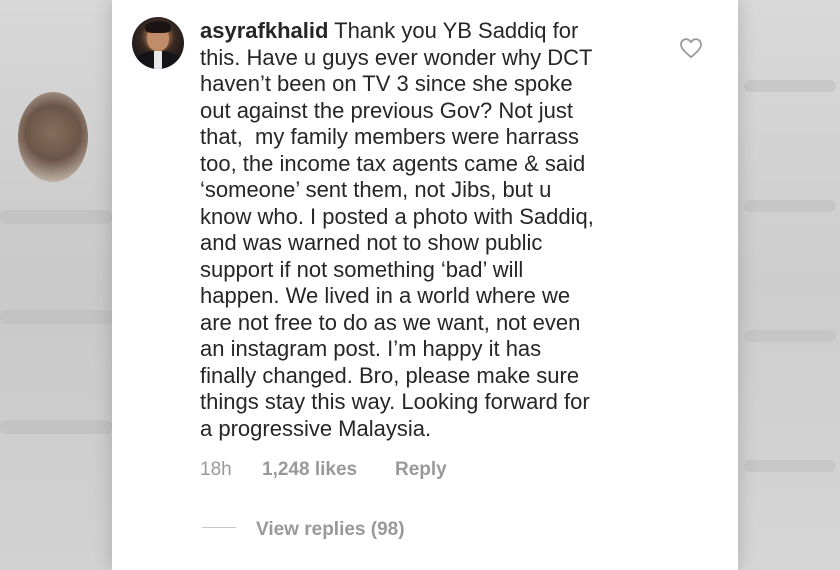 This screenshot has height=570, width=840. Describe the element at coordinates (386, 110) in the screenshot. I see `comment-line: out against the previous Gov? Not just` at that location.